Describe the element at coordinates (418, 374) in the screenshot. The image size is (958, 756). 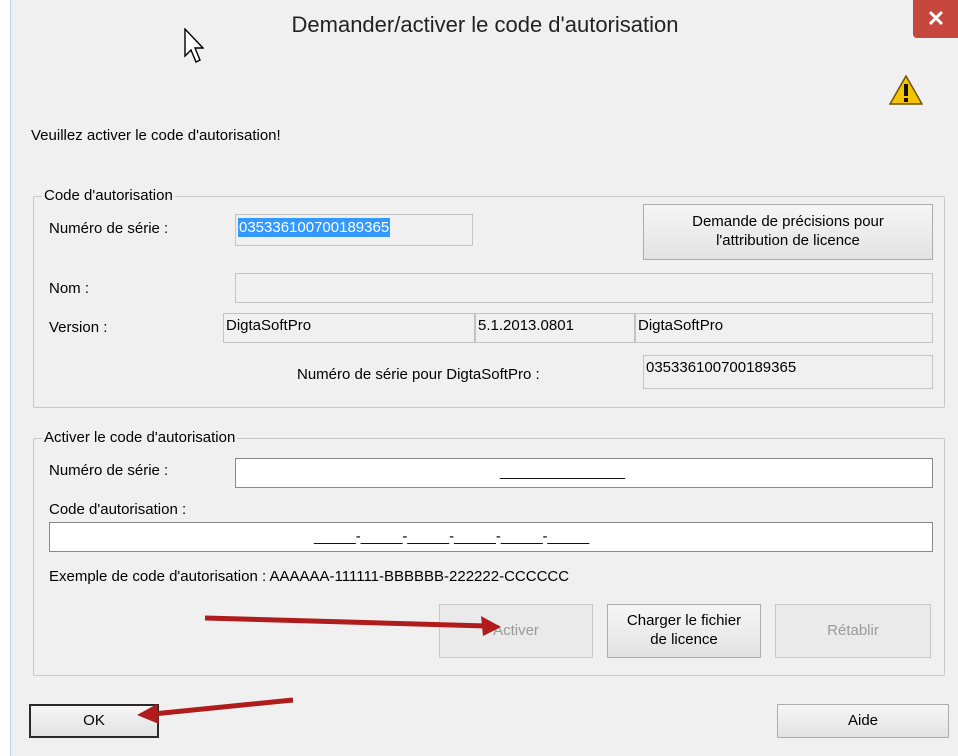
I see `serial-for-product-label: Numéro de série pour DigtaSoftPro :` at that location.